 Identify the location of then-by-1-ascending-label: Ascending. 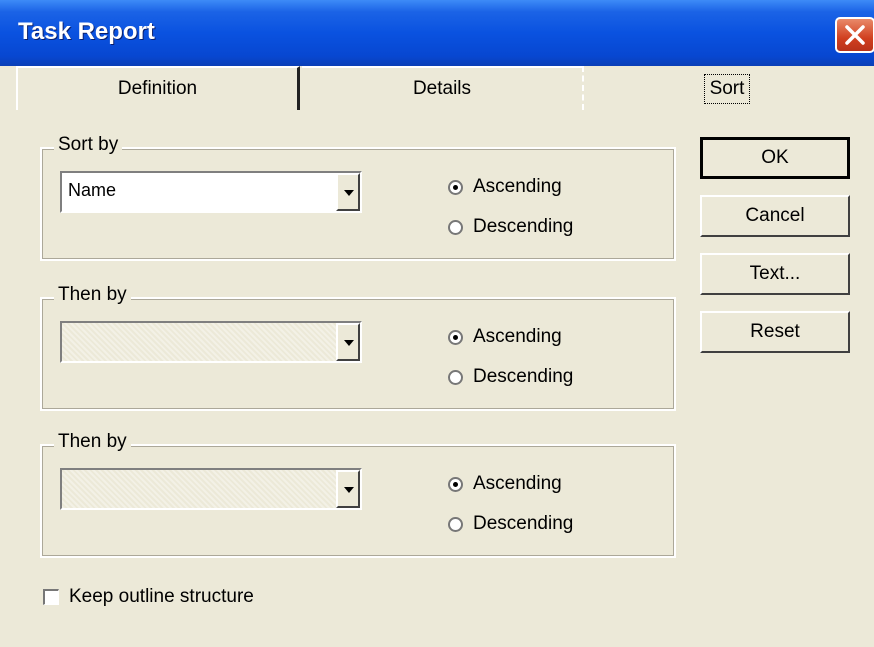
(517, 336).